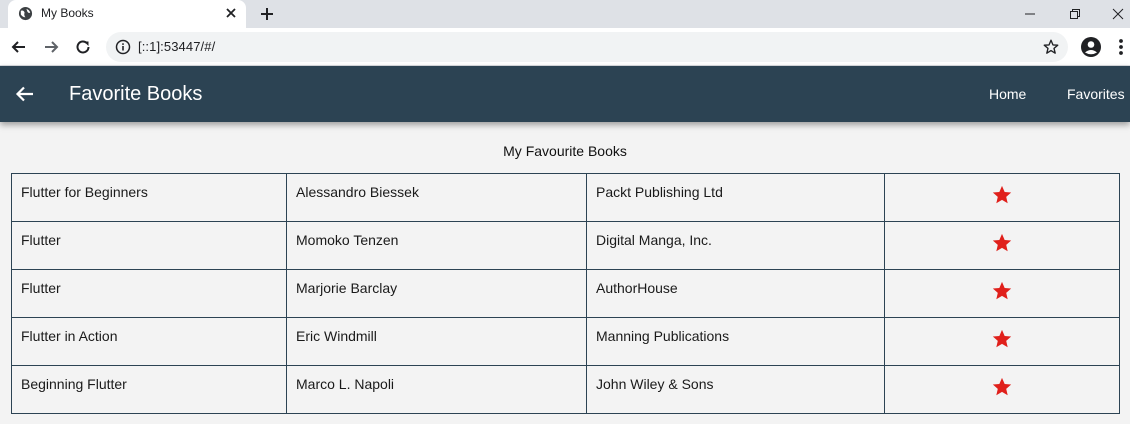 The height and width of the screenshot is (424, 1130). Describe the element at coordinates (1096, 94) in the screenshot. I see `nav-favorites-button: Favorites` at that location.